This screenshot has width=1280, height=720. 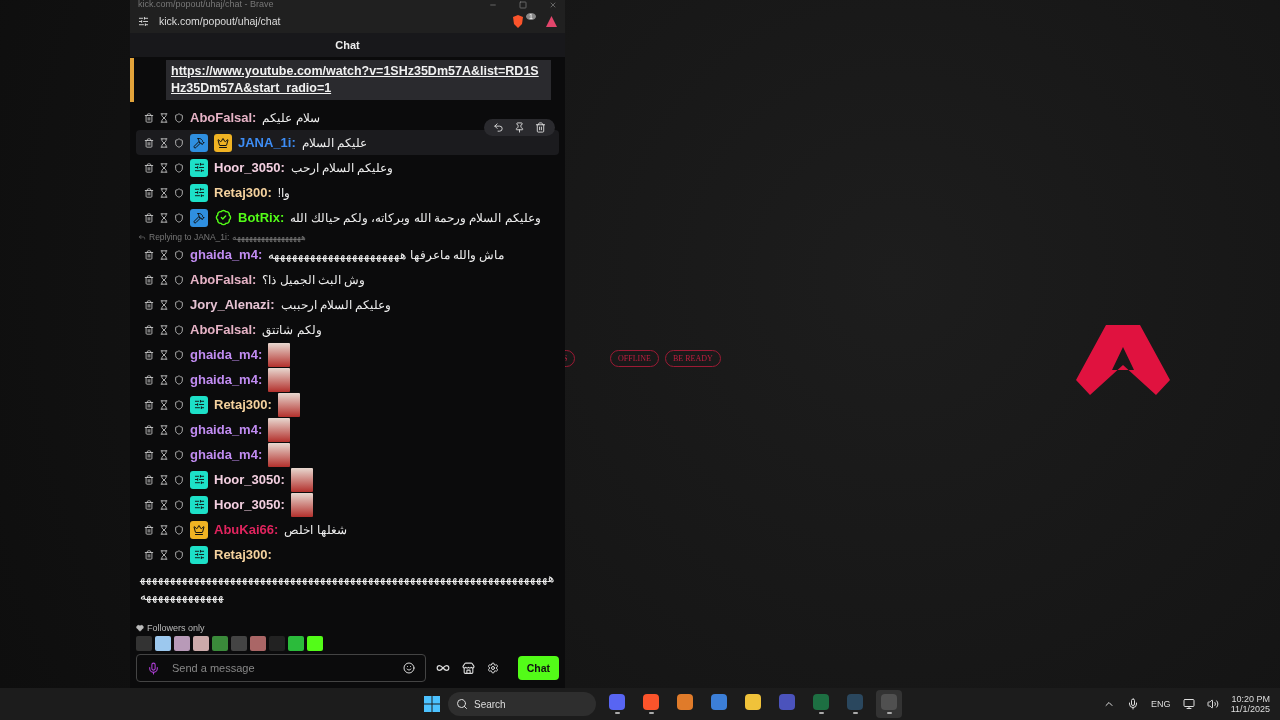 What do you see at coordinates (493, 668) in the screenshot?
I see `settings-button` at bounding box center [493, 668].